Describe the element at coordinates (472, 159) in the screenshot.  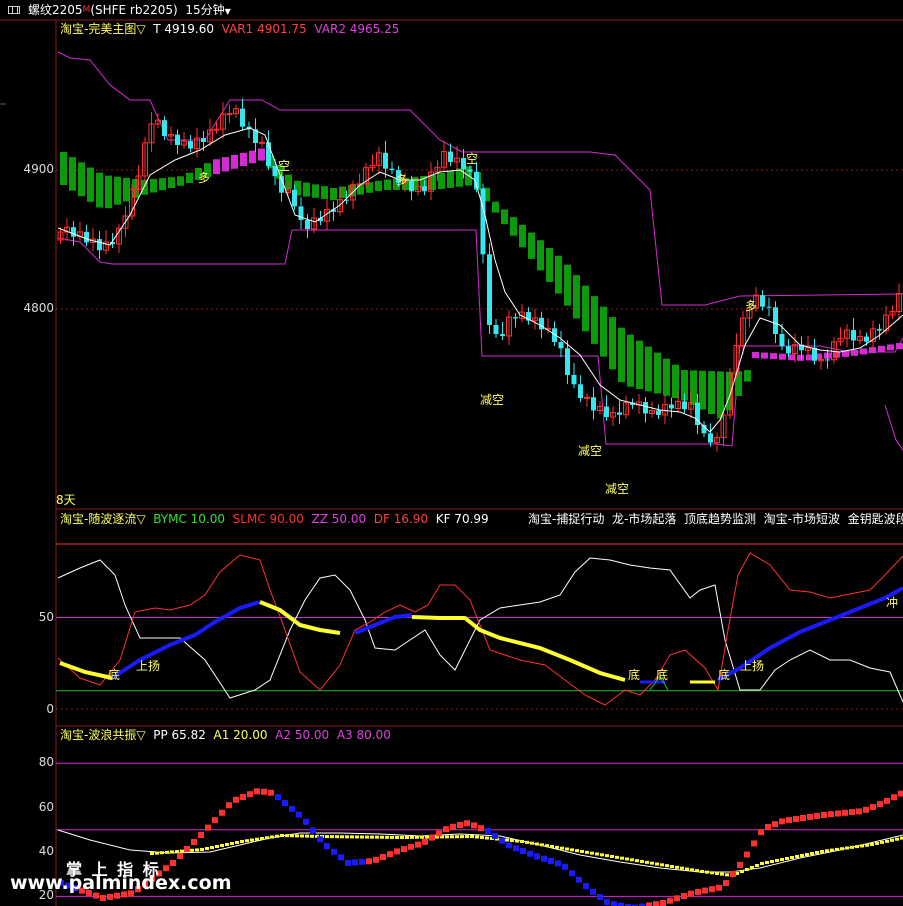
I see `signal-short-2: 空` at that location.